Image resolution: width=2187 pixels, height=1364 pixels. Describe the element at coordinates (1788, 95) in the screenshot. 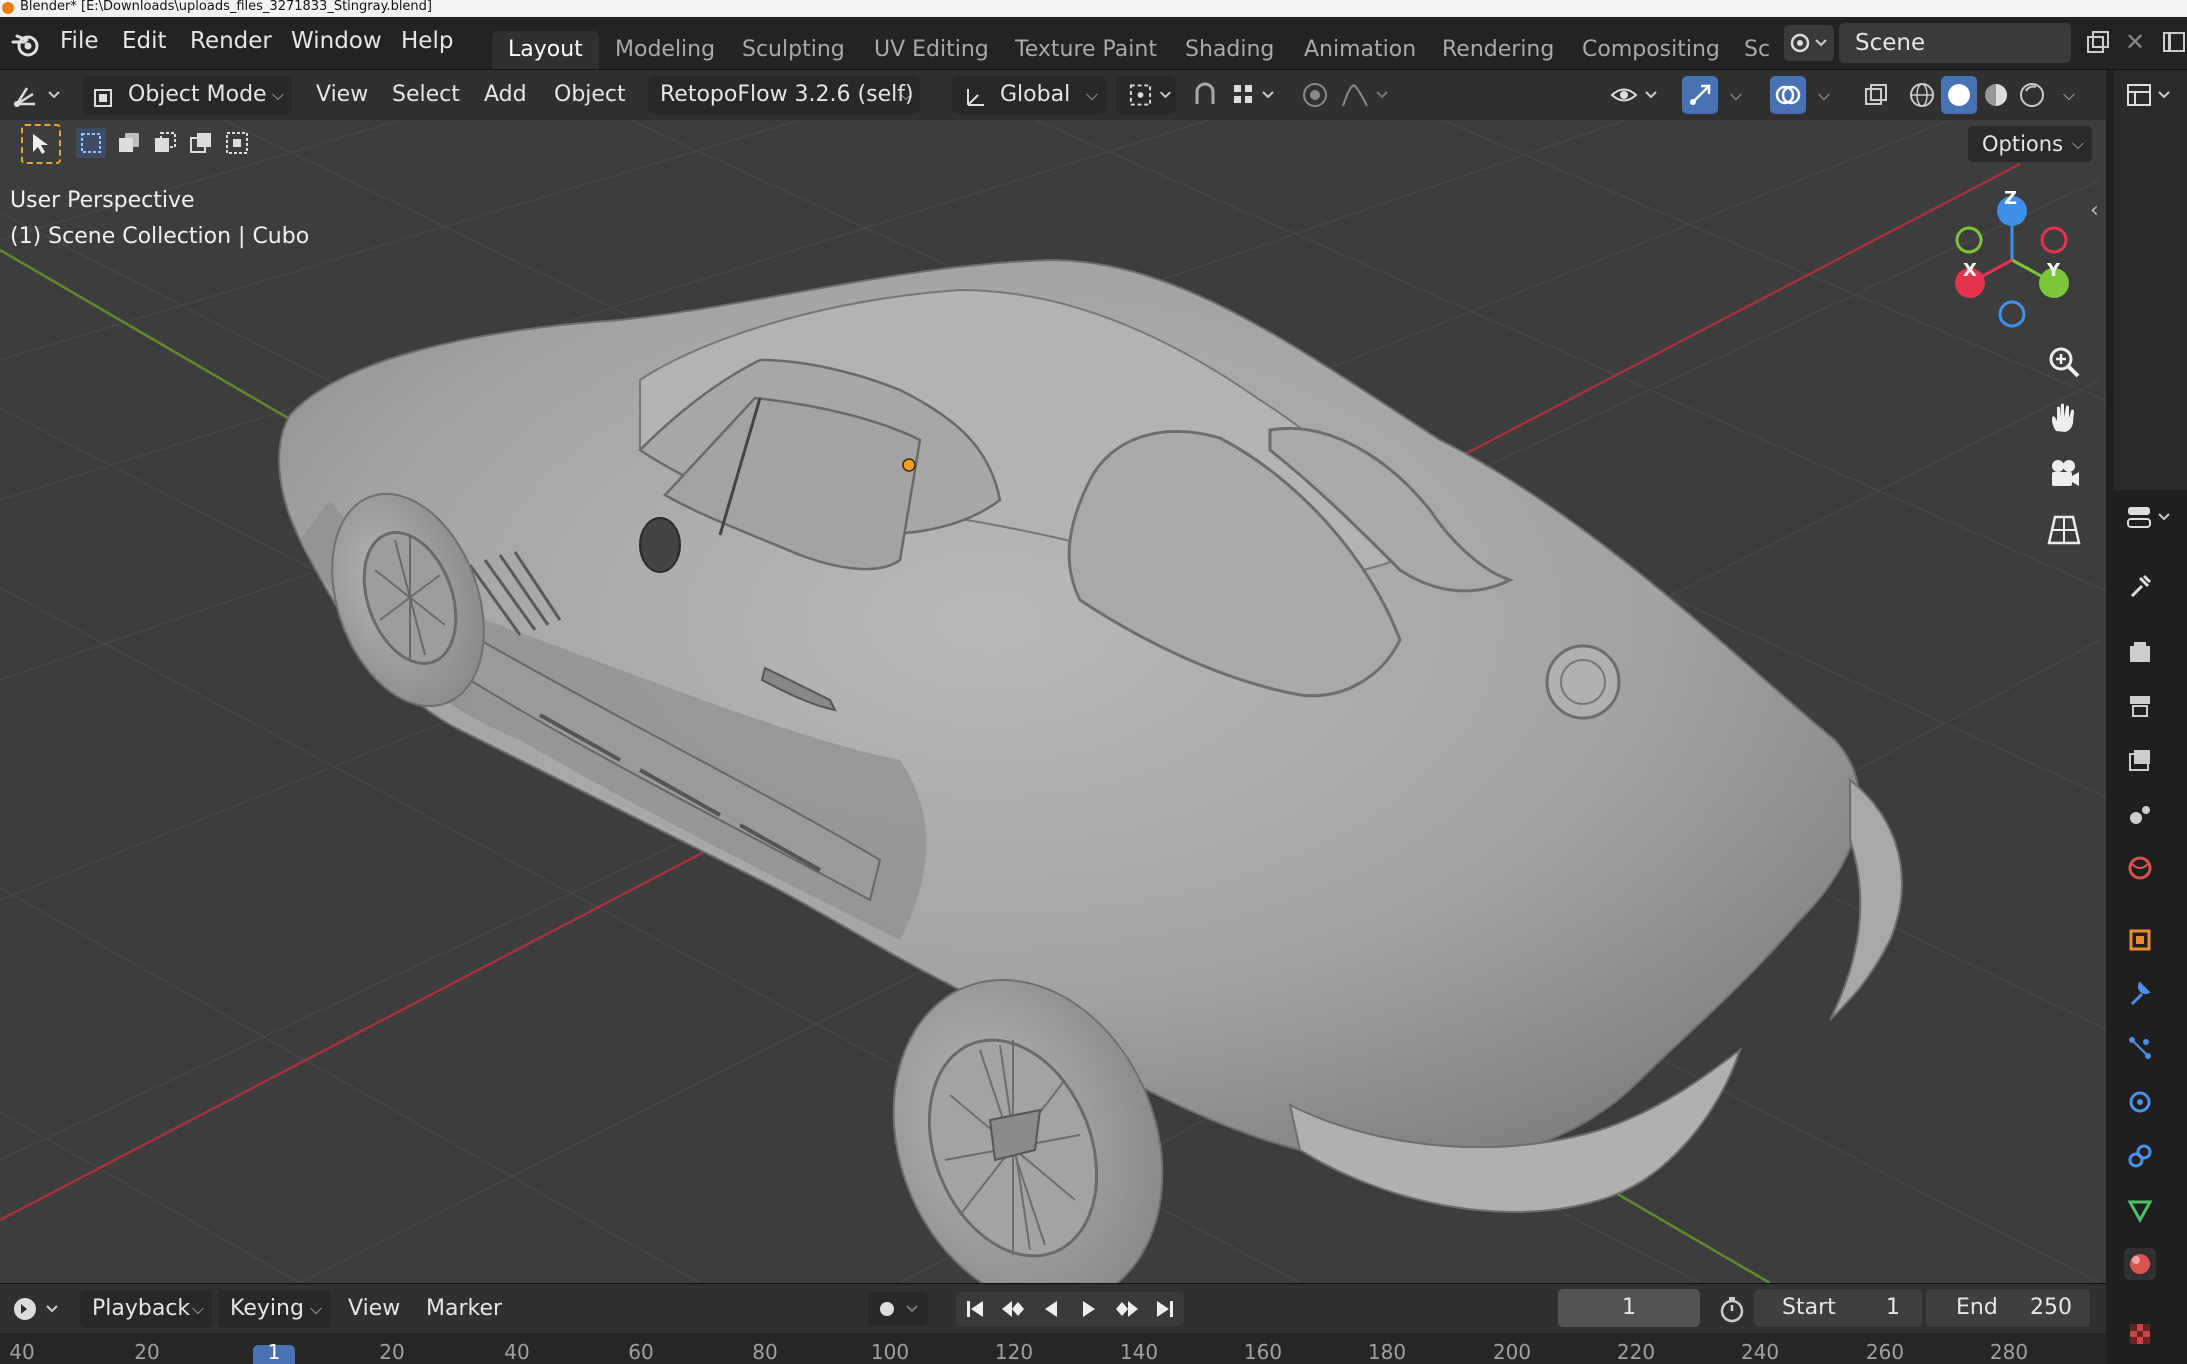

I see `show-overlays-icon` at that location.